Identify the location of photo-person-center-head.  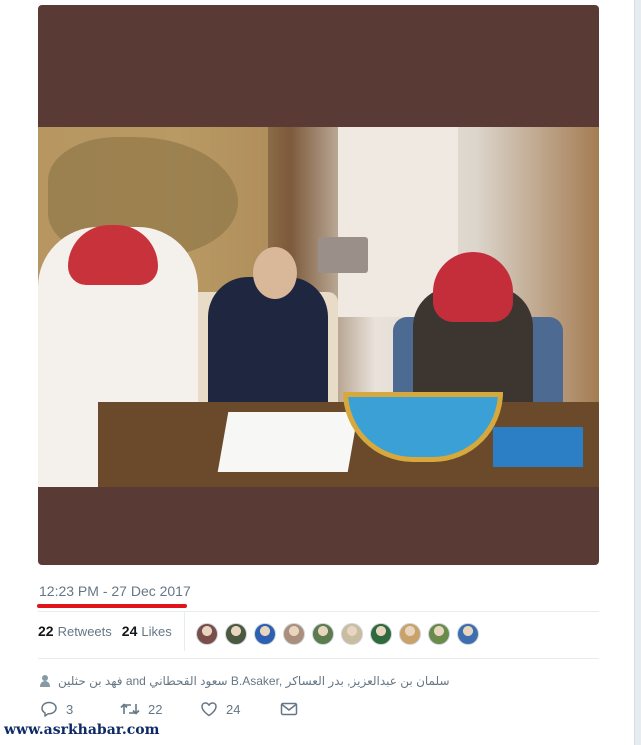
(275, 273).